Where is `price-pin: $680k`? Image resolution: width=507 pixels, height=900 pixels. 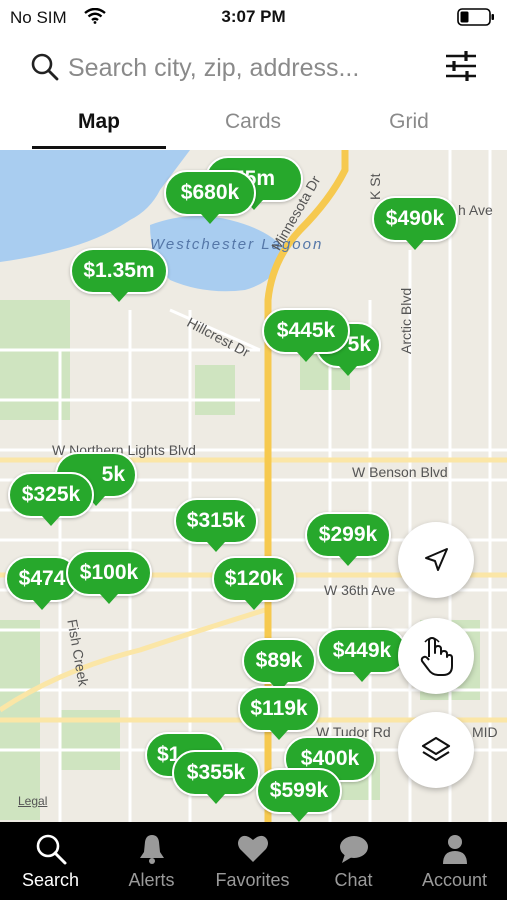
price-pin: $680k is located at coordinates (210, 197).